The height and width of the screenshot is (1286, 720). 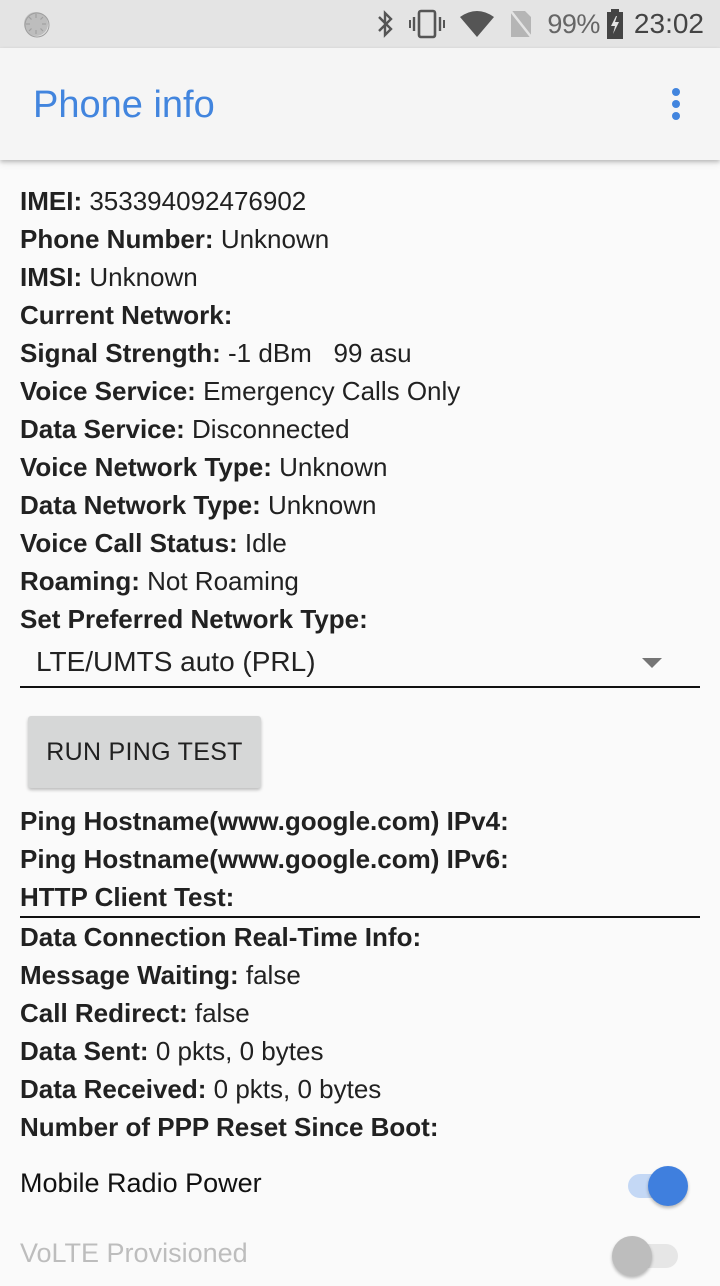 What do you see at coordinates (668, 23) in the screenshot?
I see `clock: 23:02` at bounding box center [668, 23].